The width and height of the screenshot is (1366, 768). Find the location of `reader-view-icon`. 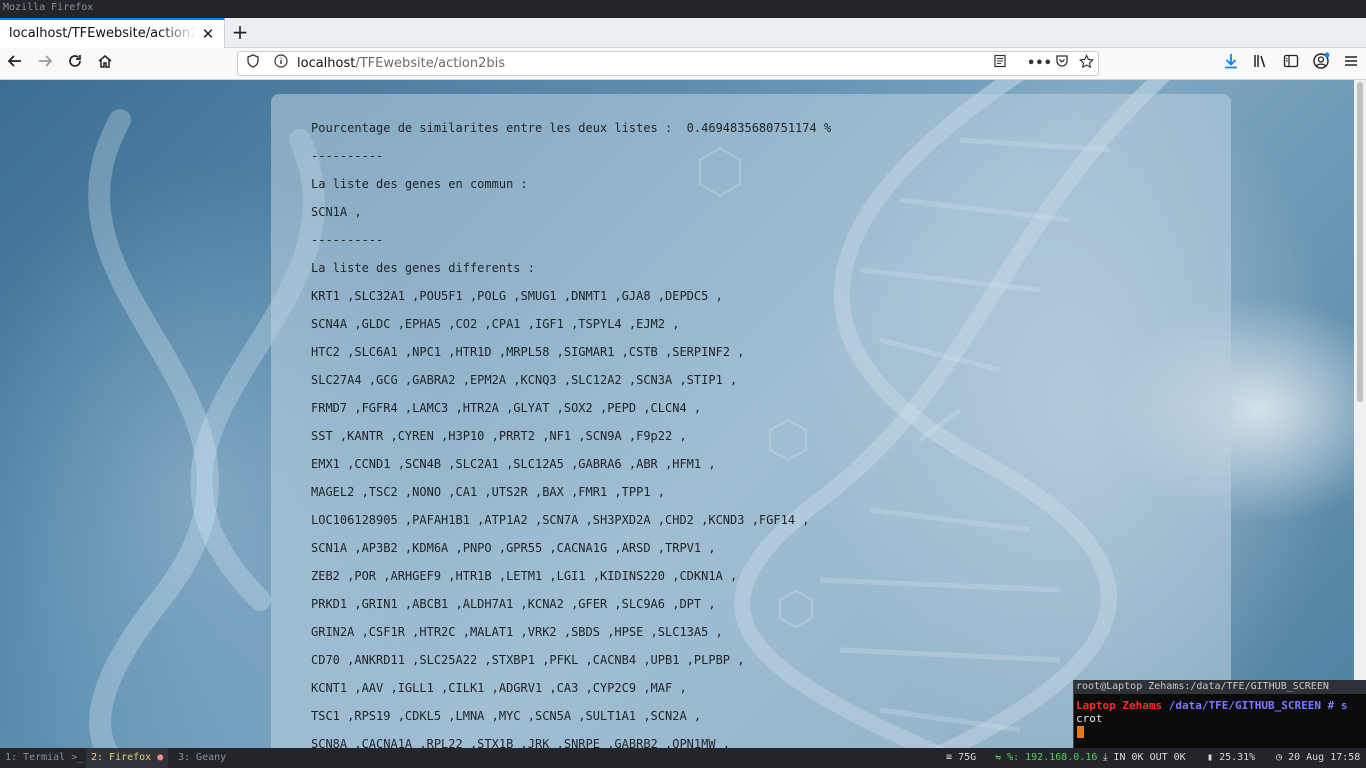

reader-view-icon is located at coordinates (1000, 64).